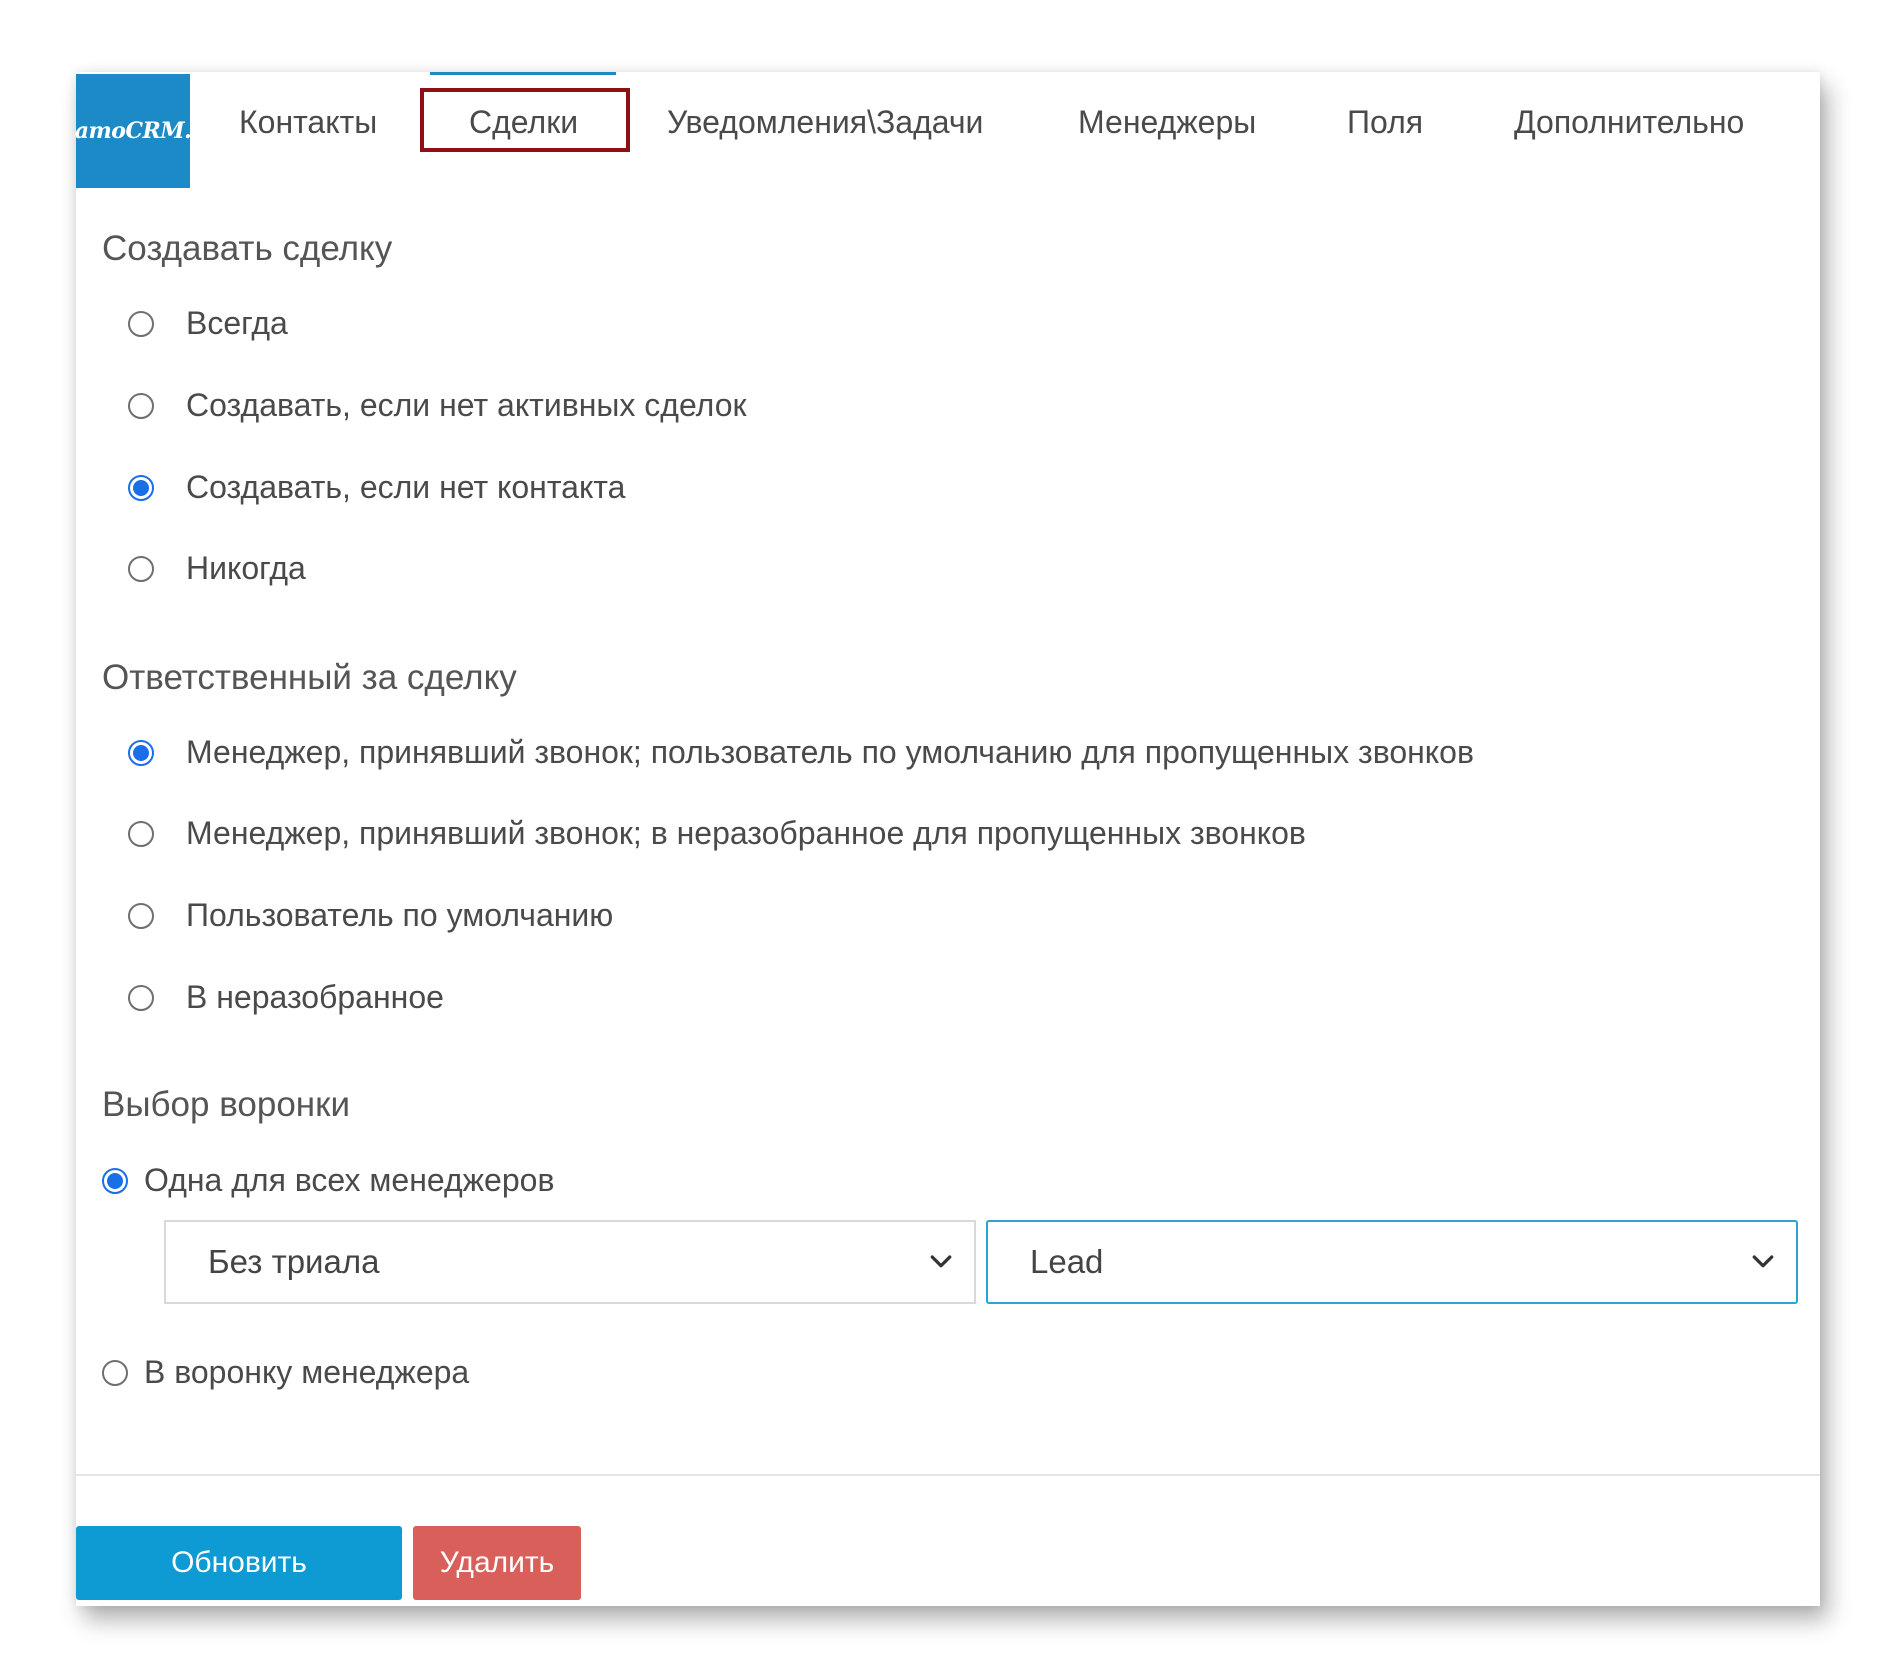 This screenshot has height=1676, width=1892. Describe the element at coordinates (523, 73) in the screenshot. I see `active-tab-indicator` at that location.